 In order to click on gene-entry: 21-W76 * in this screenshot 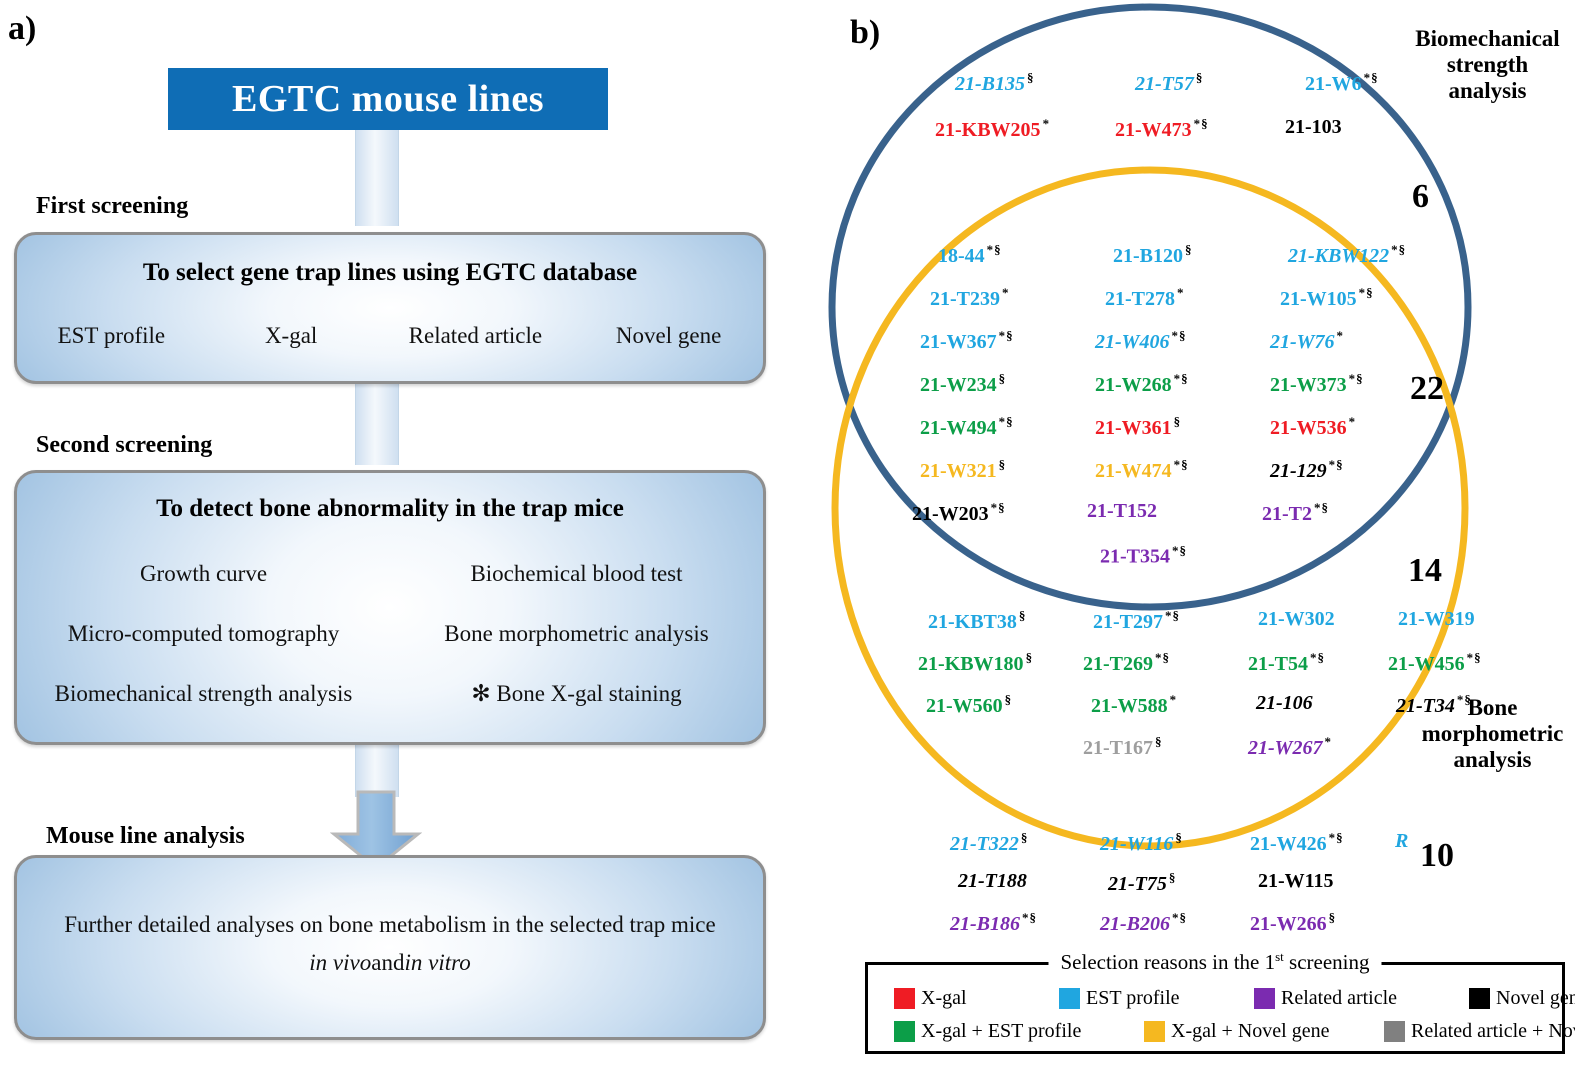, I will do `click(1307, 340)`.